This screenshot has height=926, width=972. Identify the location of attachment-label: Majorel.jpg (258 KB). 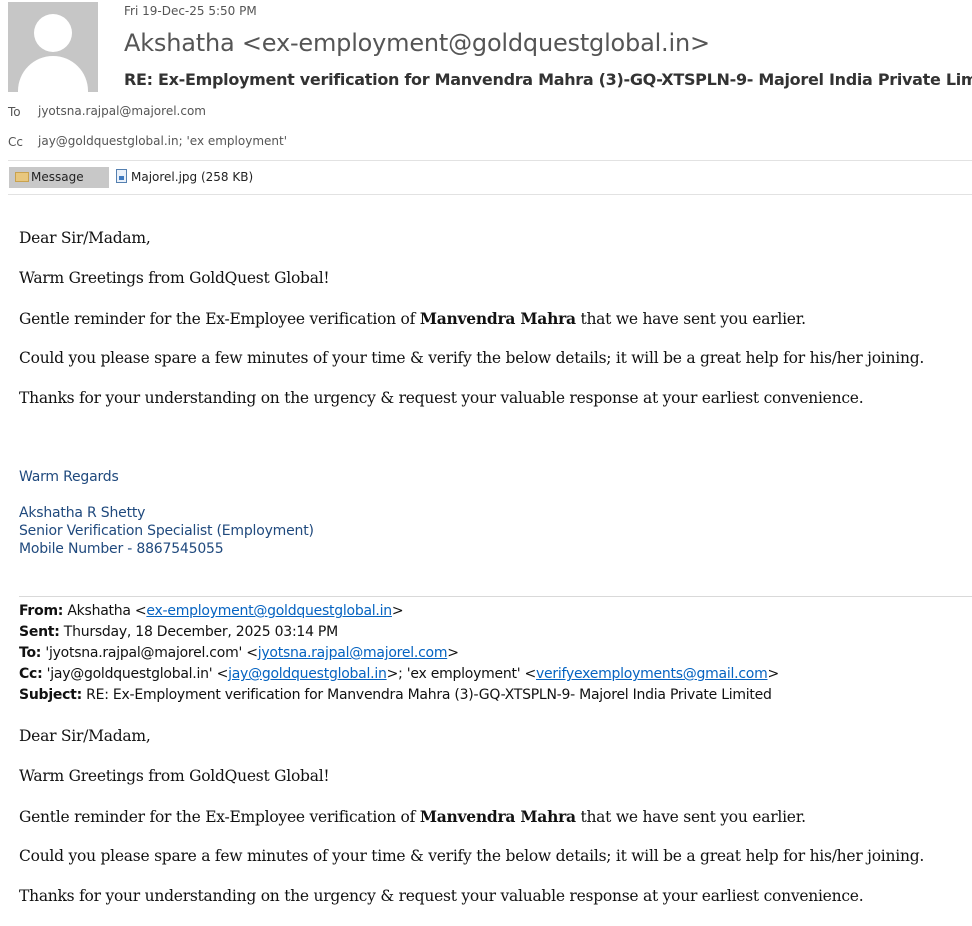
(192, 177).